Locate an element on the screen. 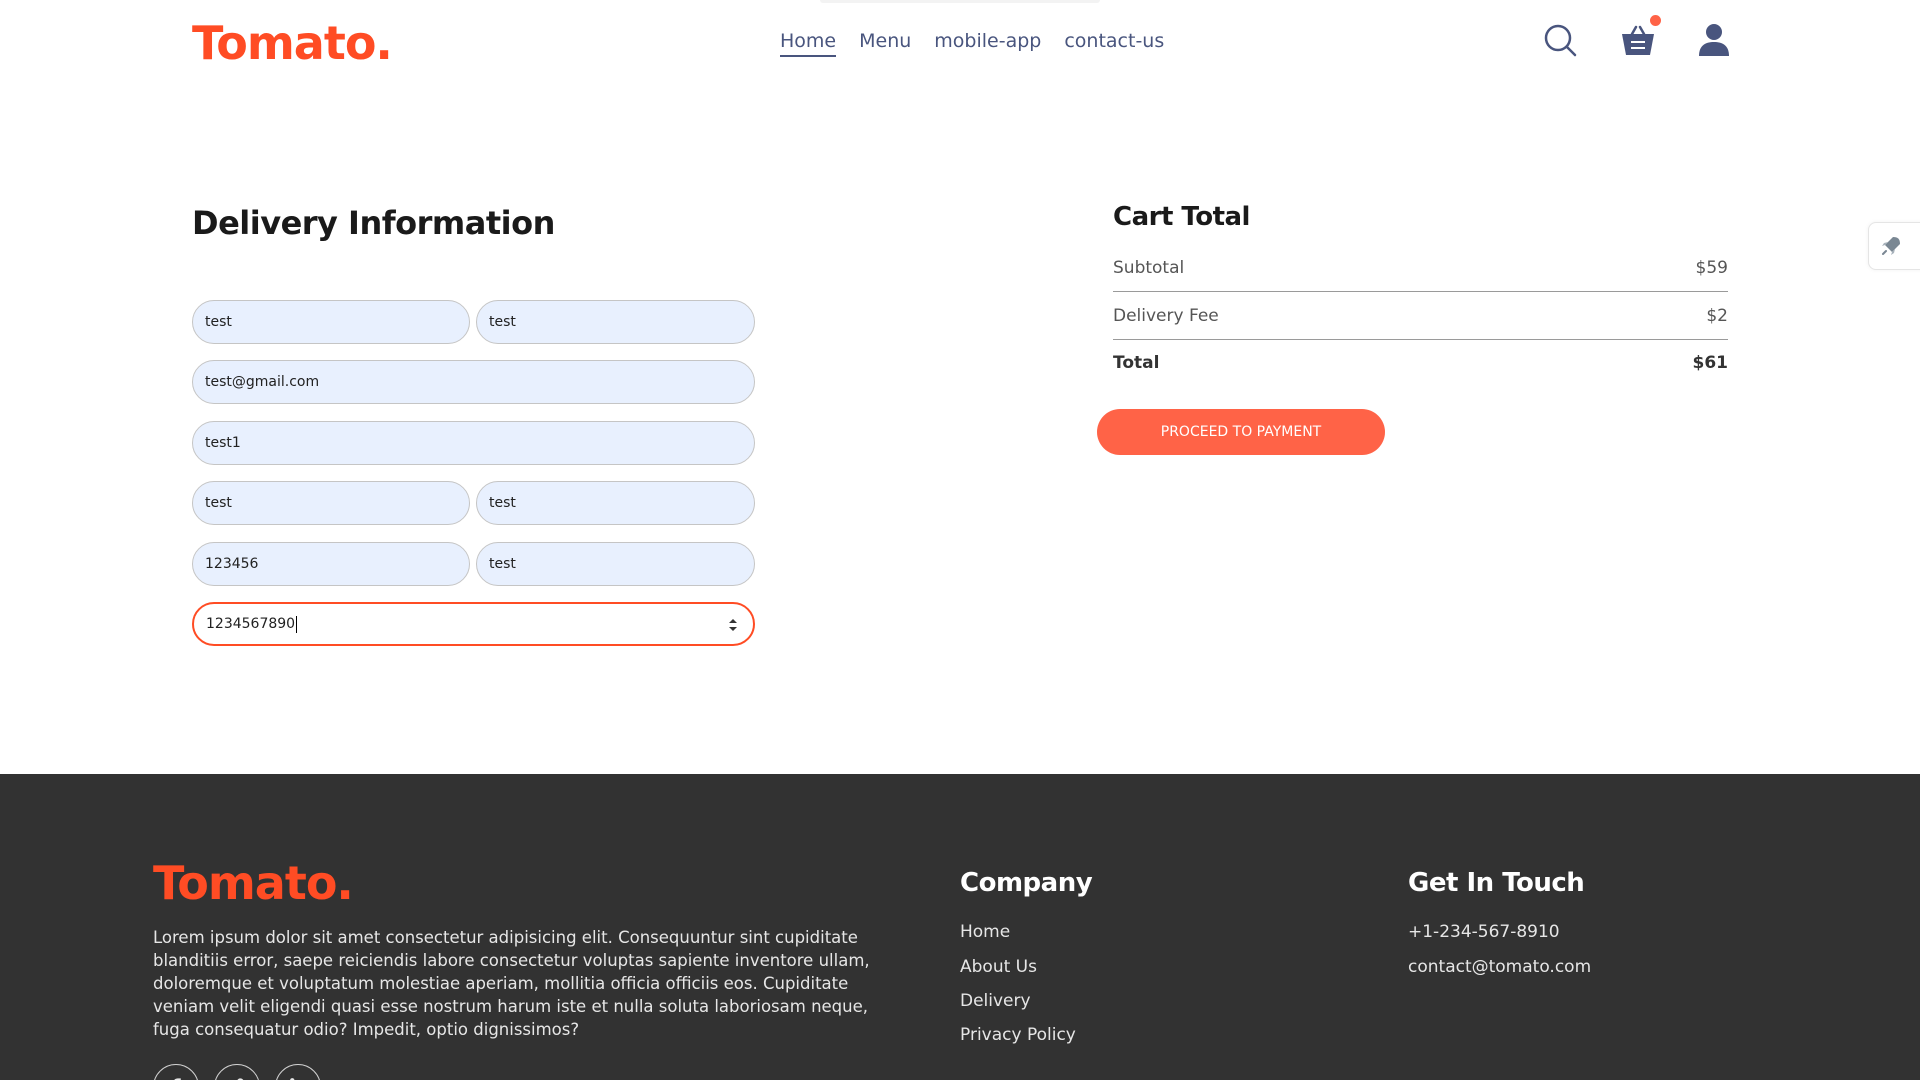 The width and height of the screenshot is (1920, 1080). subtotal-row: Subtotal $59 is located at coordinates (1420, 268).